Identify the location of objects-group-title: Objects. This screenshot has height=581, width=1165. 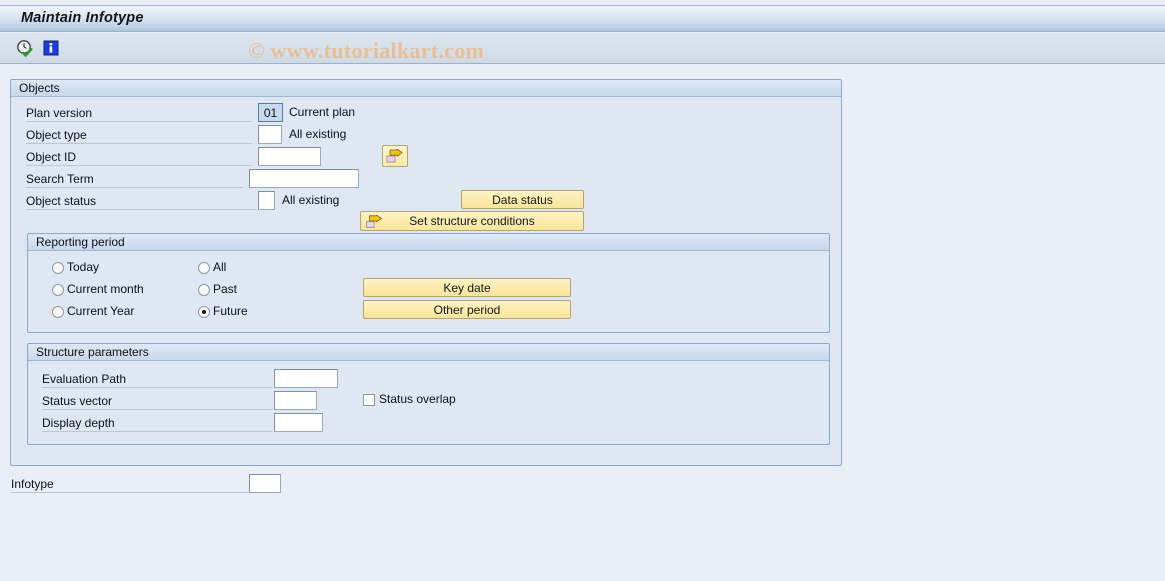
(39, 88).